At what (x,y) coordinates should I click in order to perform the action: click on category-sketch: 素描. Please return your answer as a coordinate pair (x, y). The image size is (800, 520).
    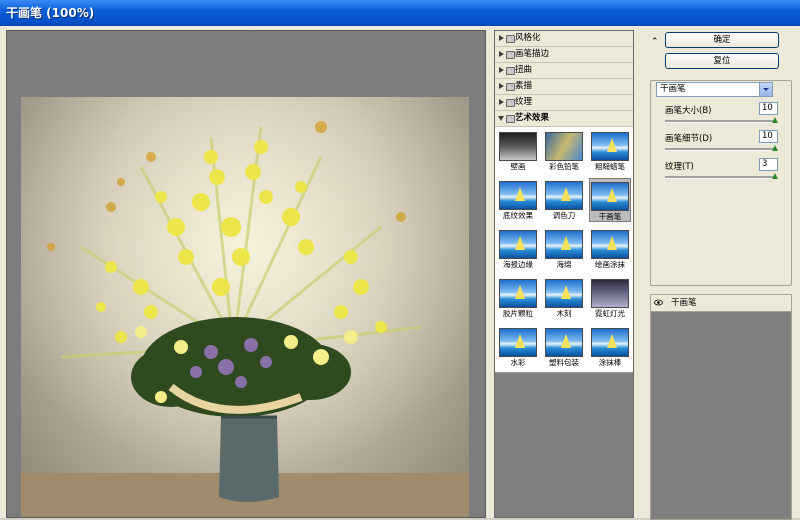
    Looking at the image, I should click on (564, 87).